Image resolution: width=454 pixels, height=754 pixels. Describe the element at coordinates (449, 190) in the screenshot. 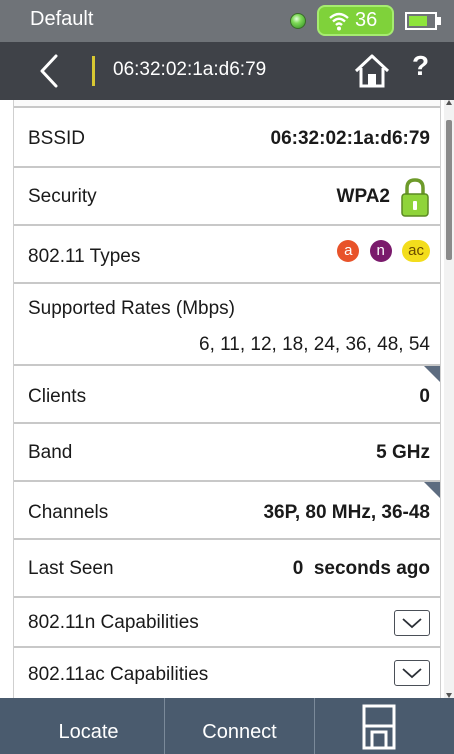

I see `scroll-thumb` at that location.